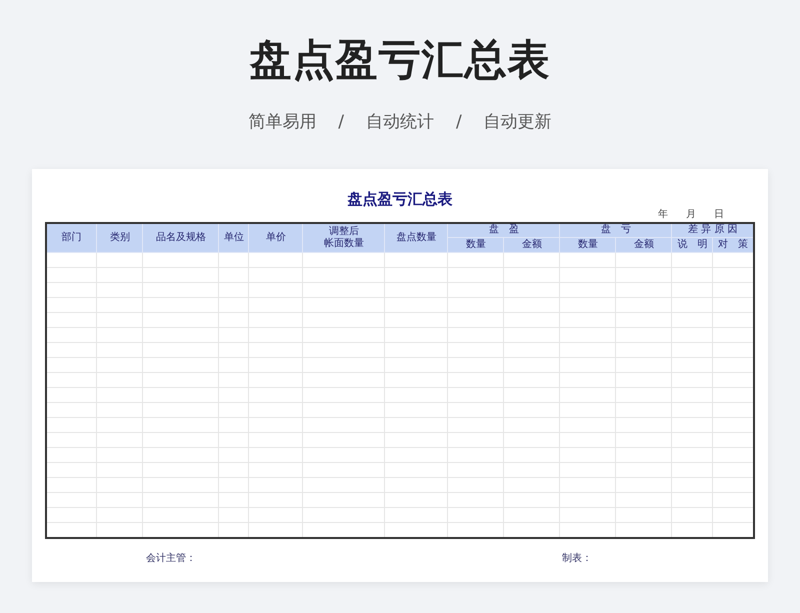 Image resolution: width=800 pixels, height=613 pixels. I want to click on sheet-title: 盘点盈亏汇总表, so click(400, 198).